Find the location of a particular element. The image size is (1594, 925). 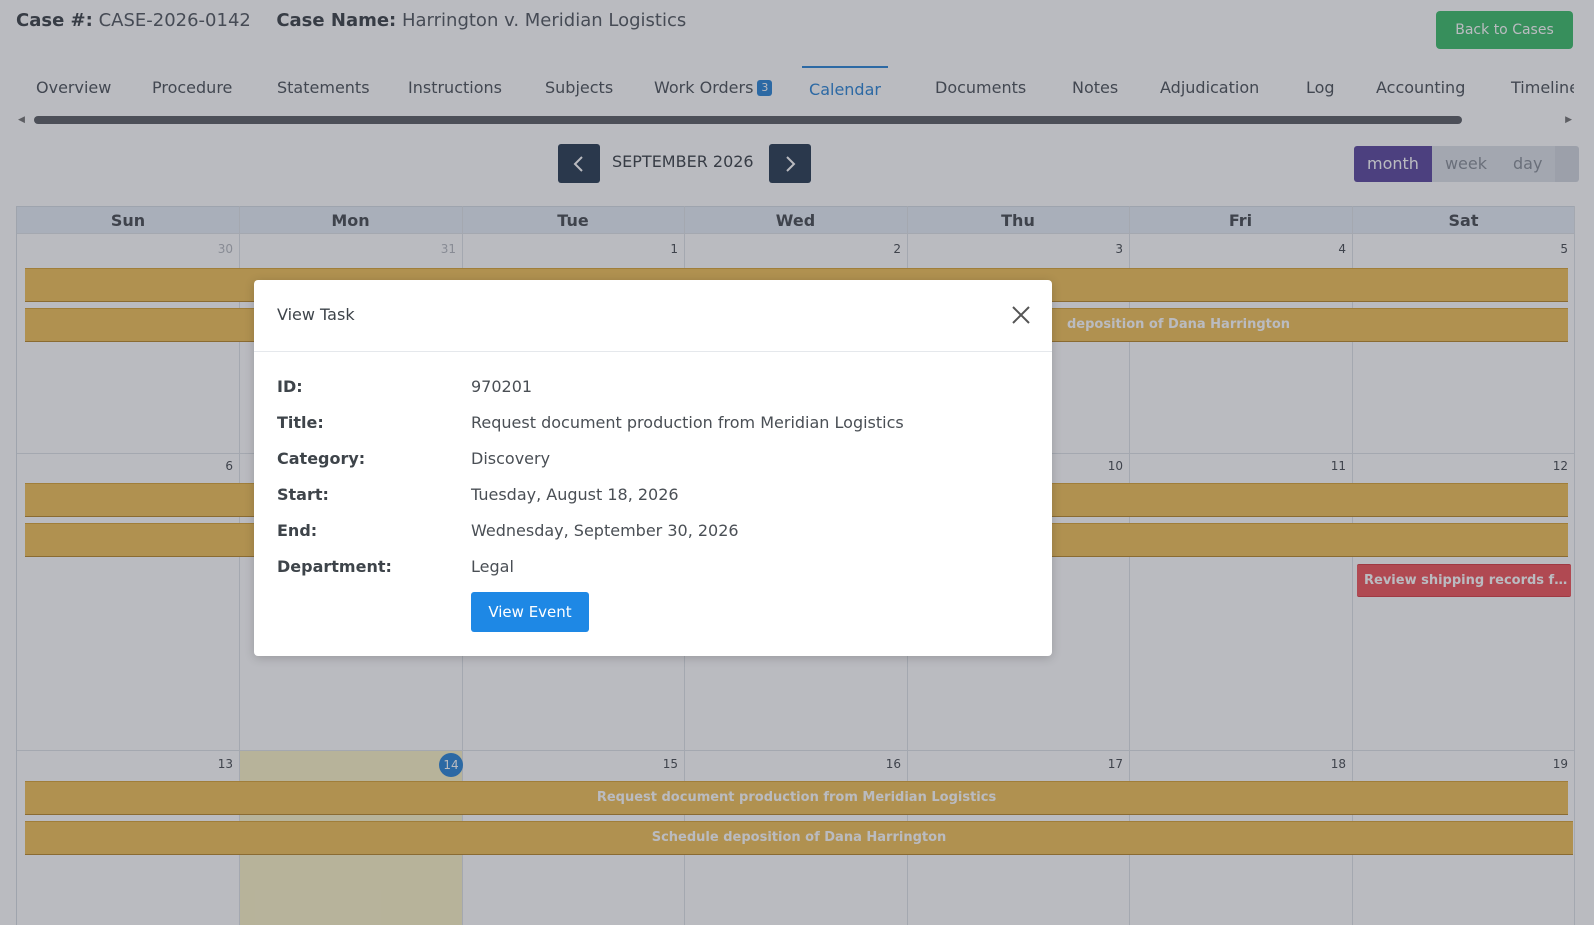

field-label-start: Start: is located at coordinates (303, 494).